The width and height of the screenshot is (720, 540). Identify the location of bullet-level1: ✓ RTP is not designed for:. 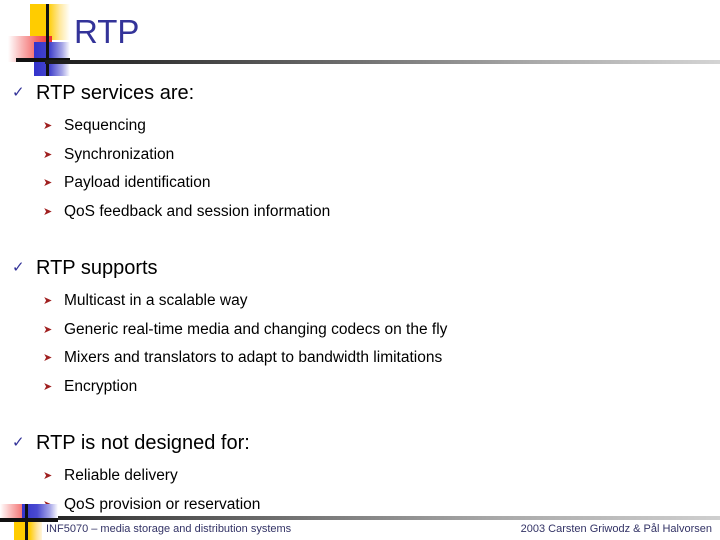
(360, 443).